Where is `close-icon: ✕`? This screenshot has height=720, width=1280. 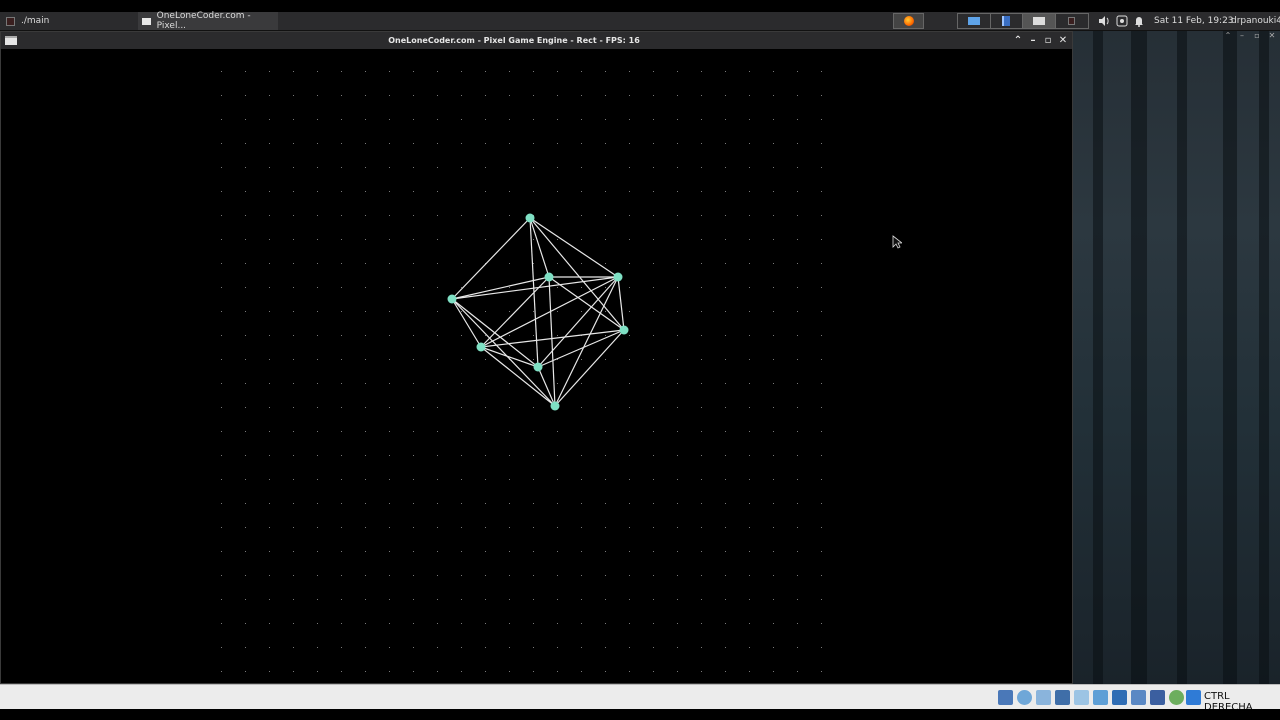 close-icon: ✕ is located at coordinates (1272, 35).